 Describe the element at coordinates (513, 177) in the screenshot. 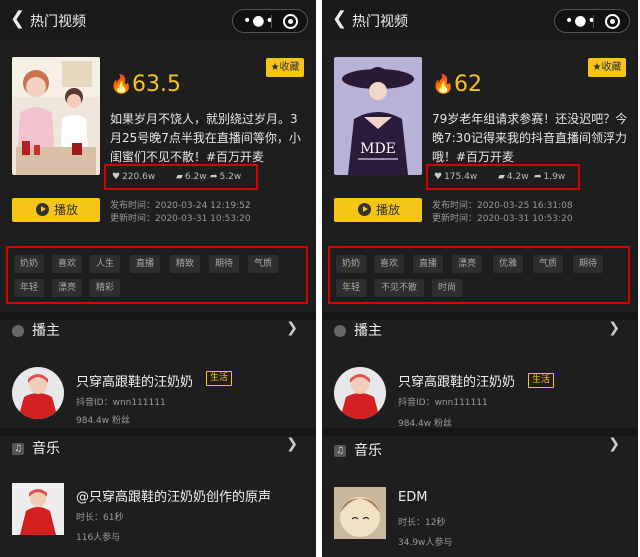

I see `comments-stat: ▰ 4.2w` at that location.